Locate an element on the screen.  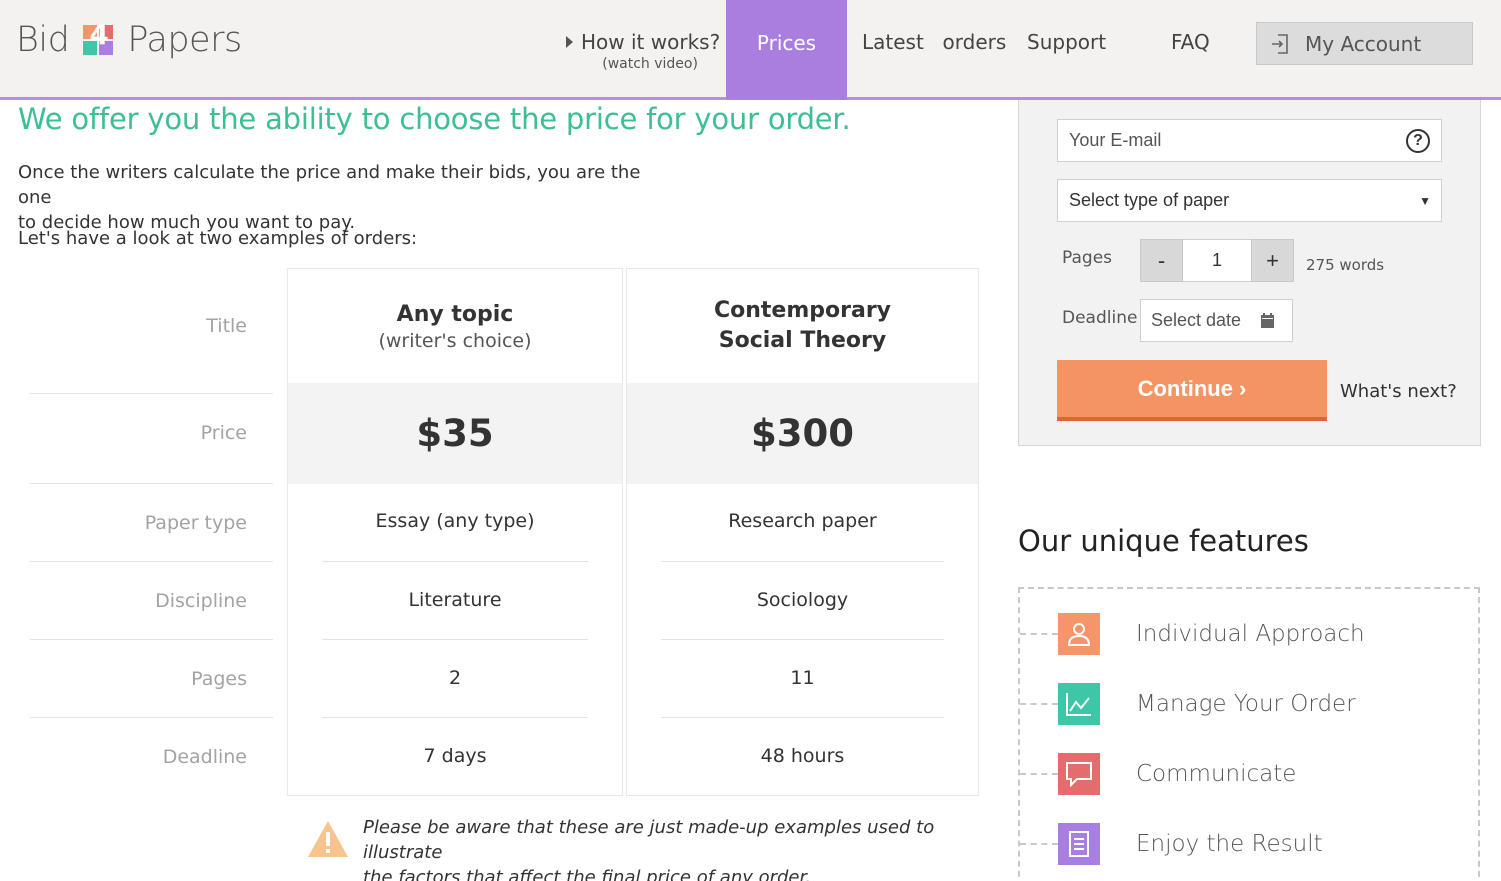
nav-watch-video: (watch video) is located at coordinates (650, 64).